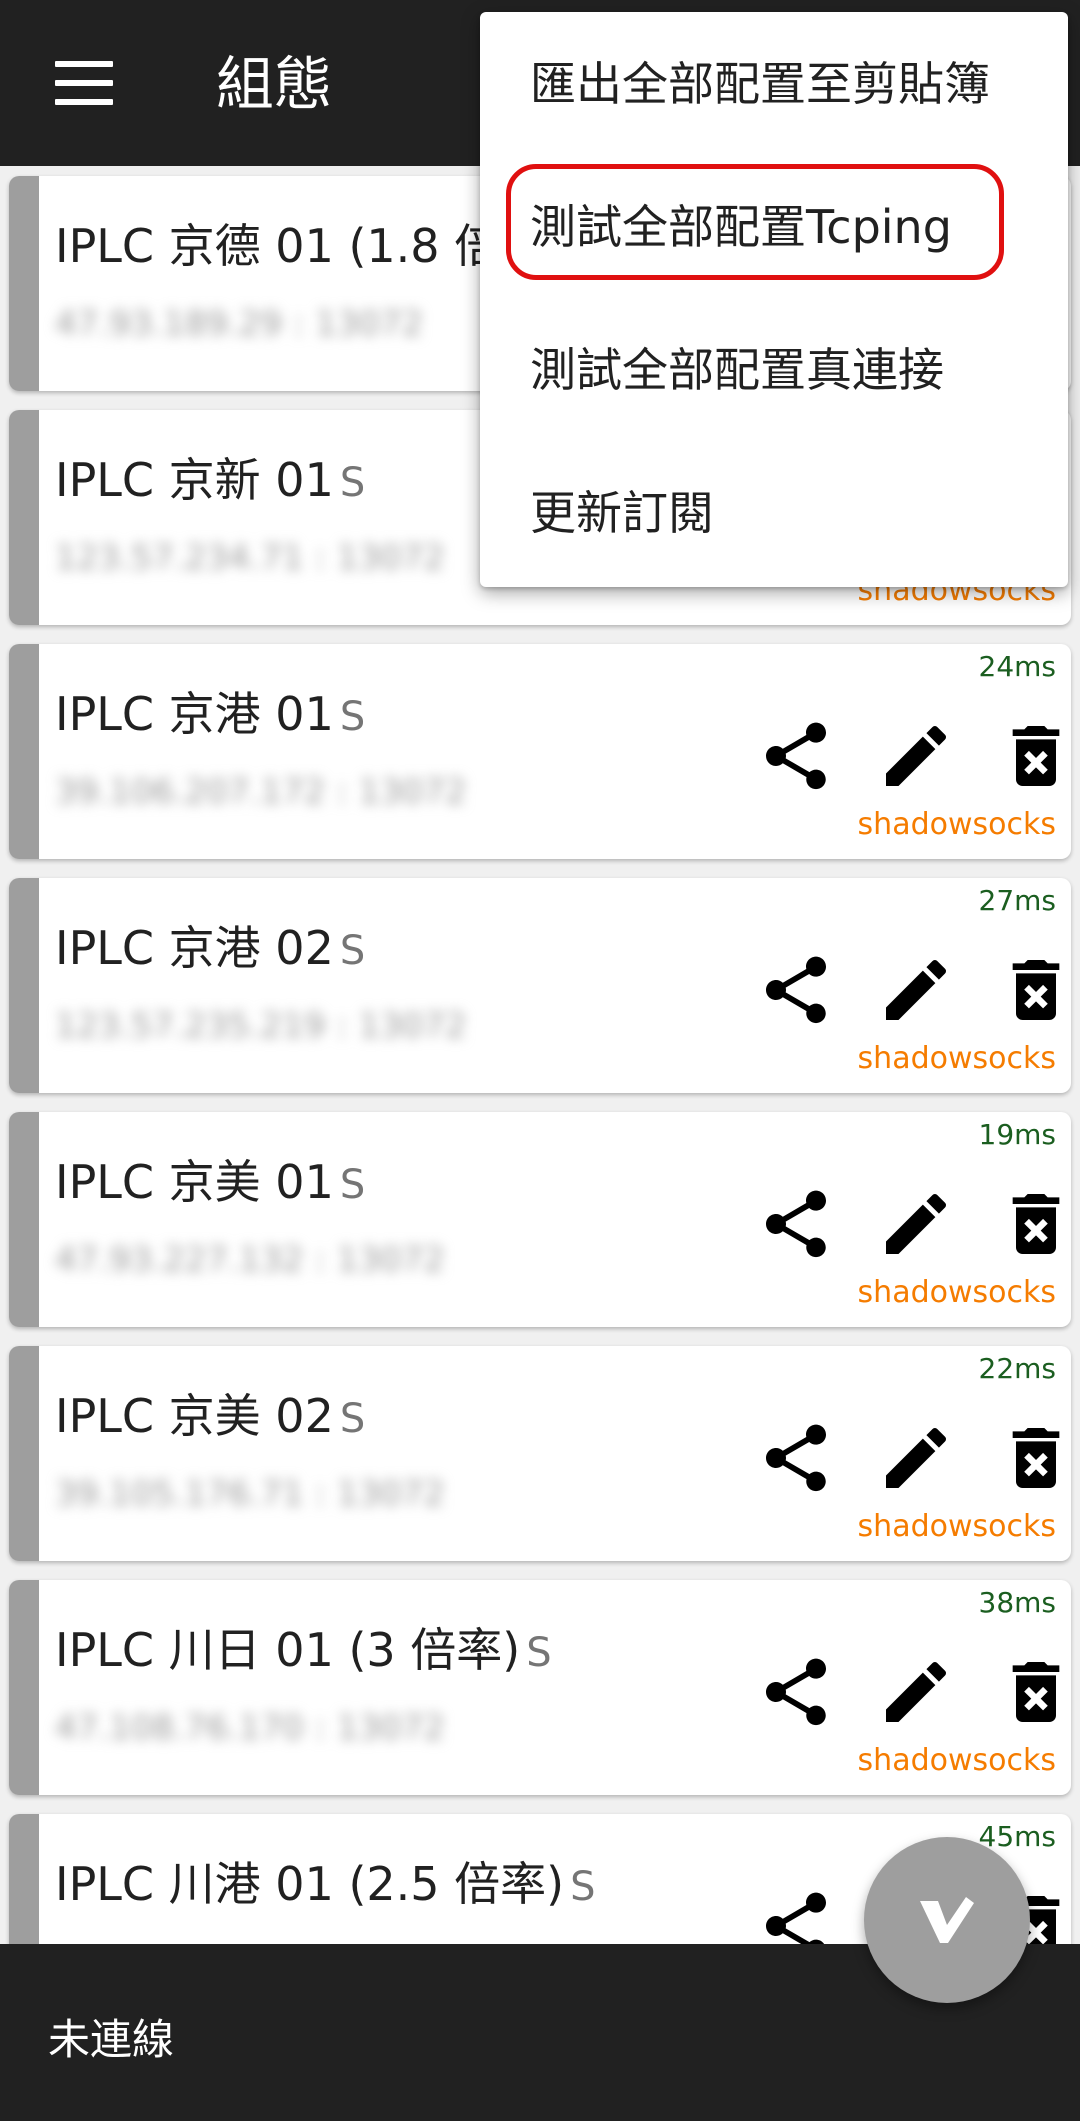 This screenshot has height=2121, width=1080. Describe the element at coordinates (325, 1884) in the screenshot. I see `profile-name: IPLC 川港 01 (2.5 倍率) S` at that location.